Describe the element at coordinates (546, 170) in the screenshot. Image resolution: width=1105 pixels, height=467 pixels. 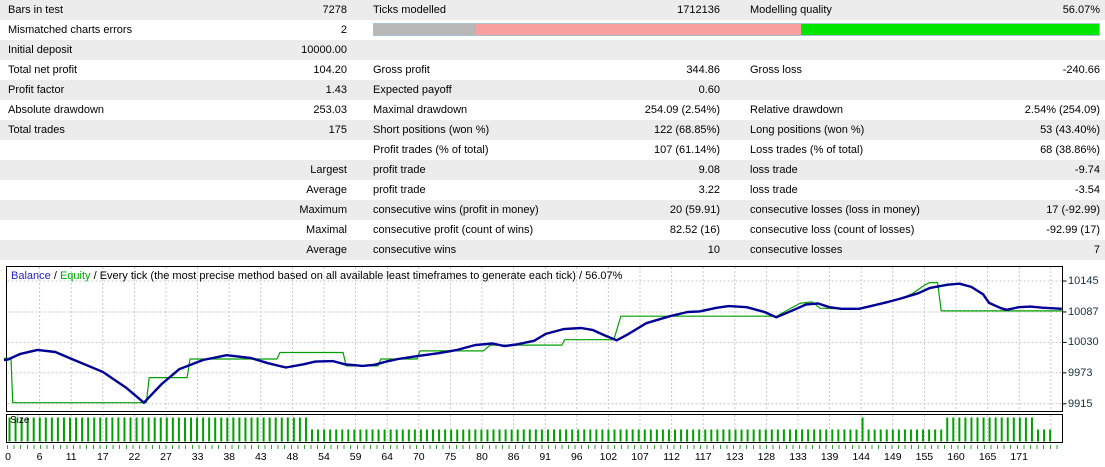
I see `stat-pair-mid: profit trade 9.08` at that location.